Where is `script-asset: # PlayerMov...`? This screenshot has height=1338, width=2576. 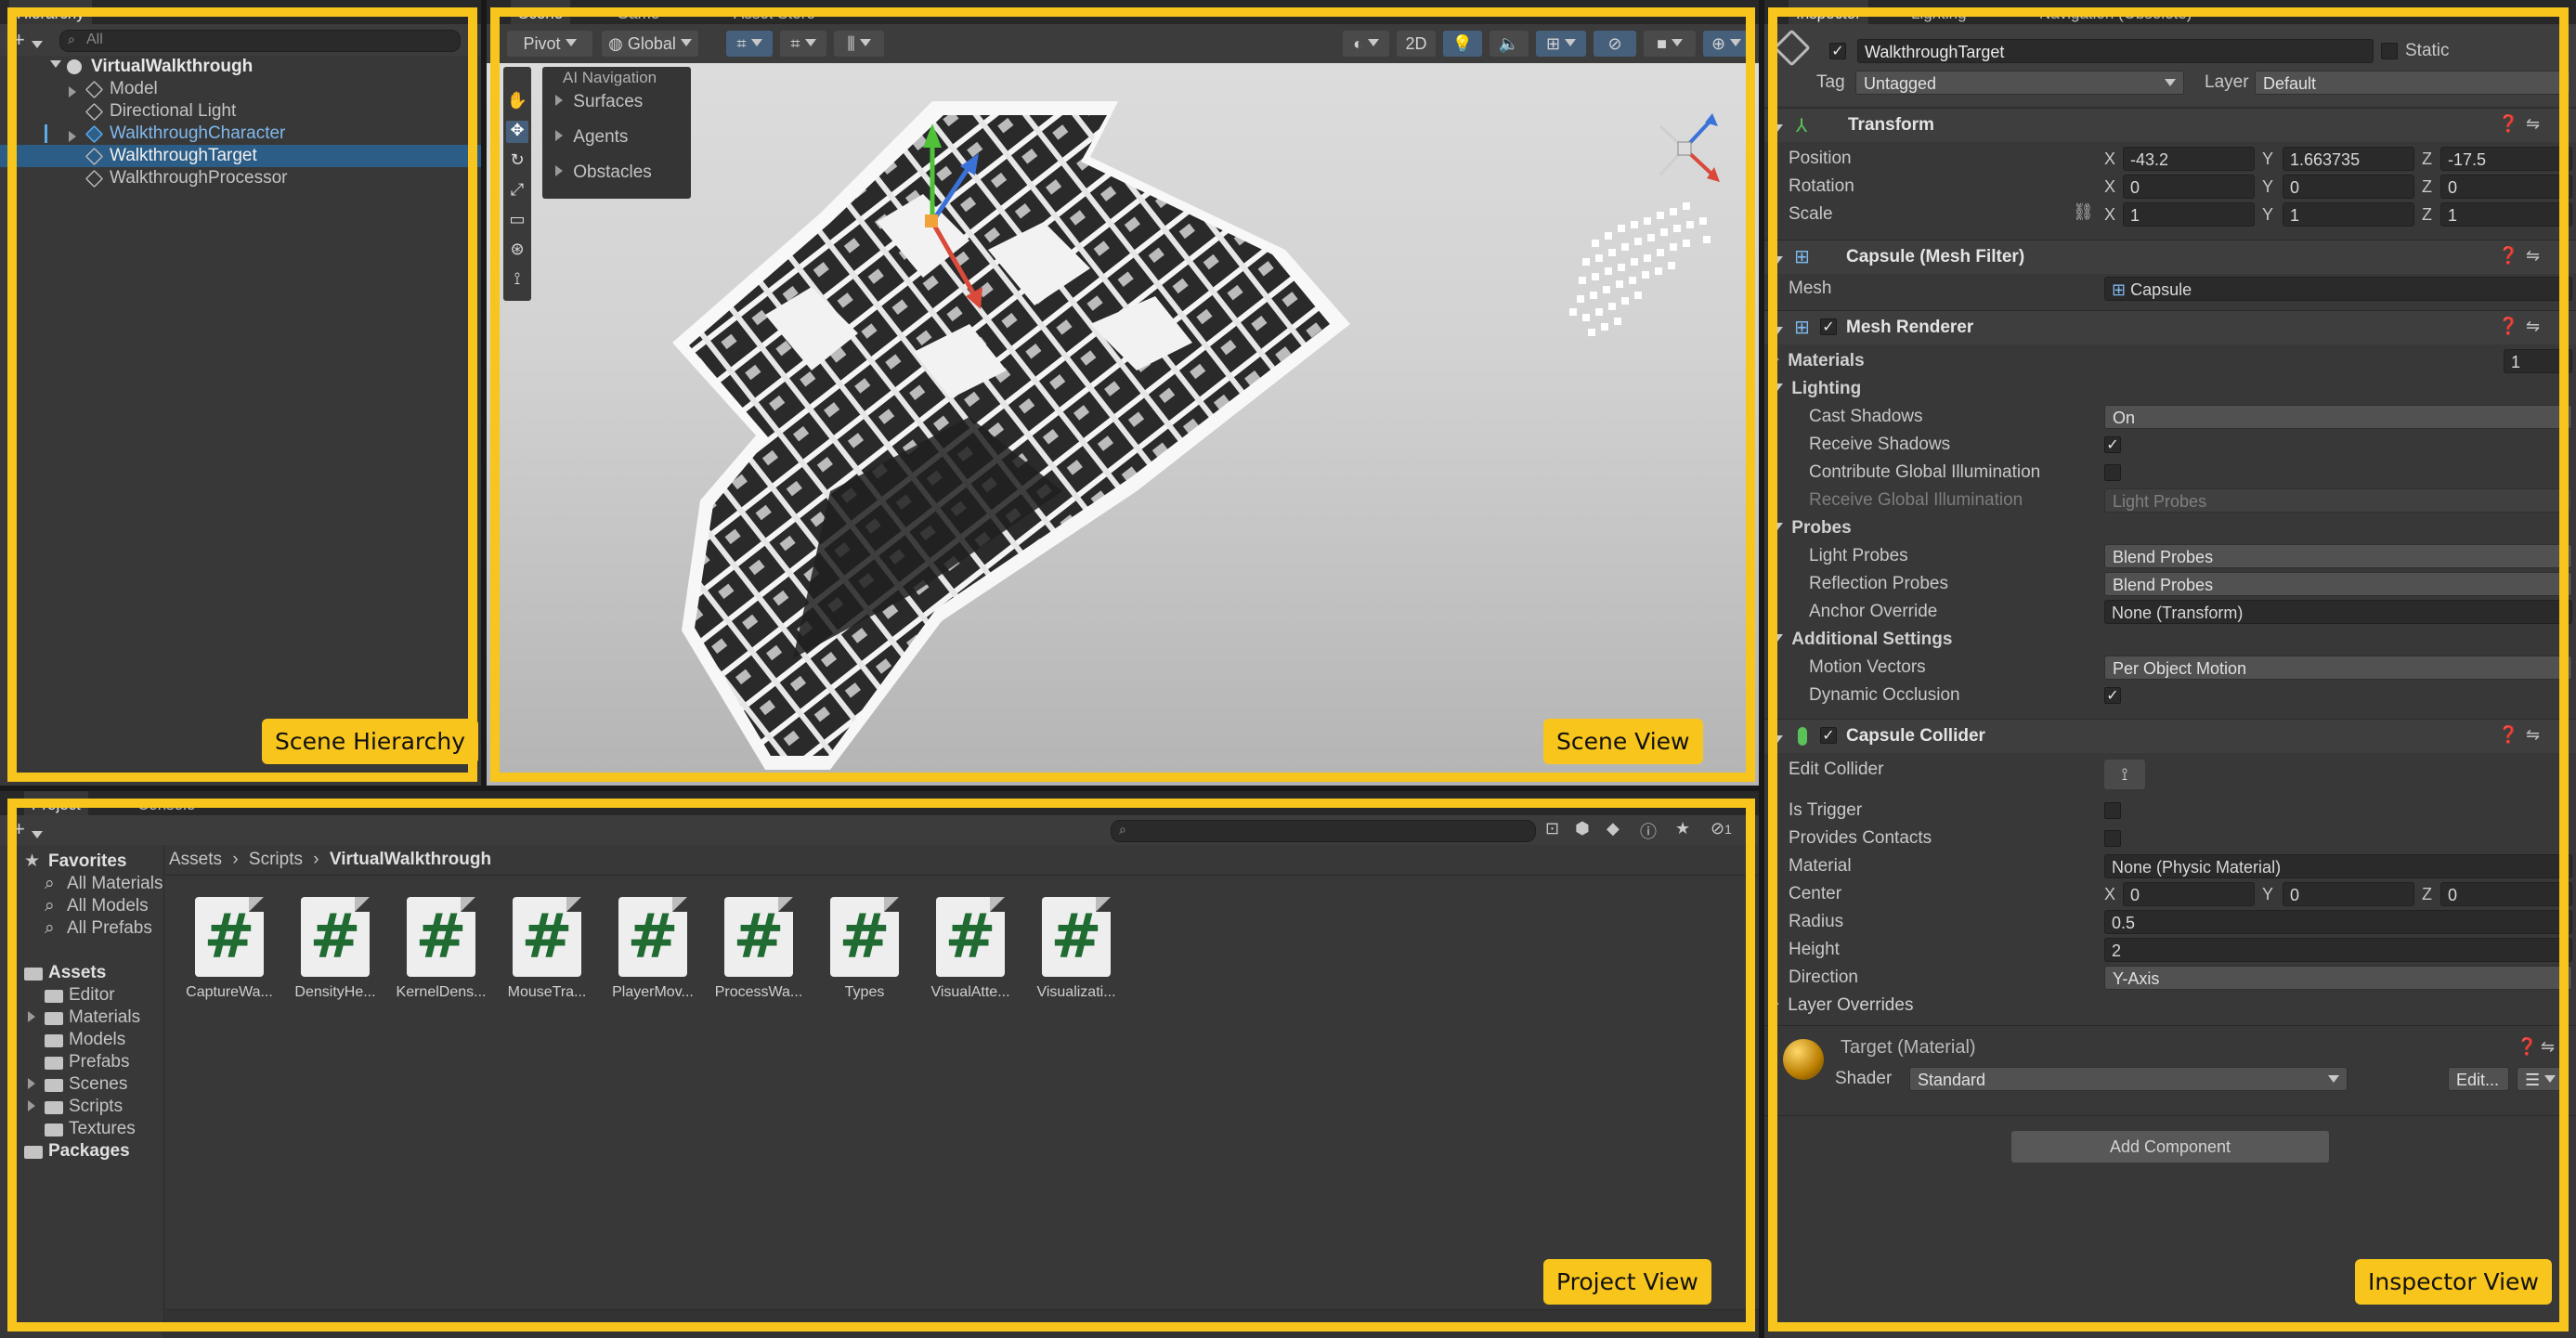
script-asset: # PlayerMov... is located at coordinates (653, 949).